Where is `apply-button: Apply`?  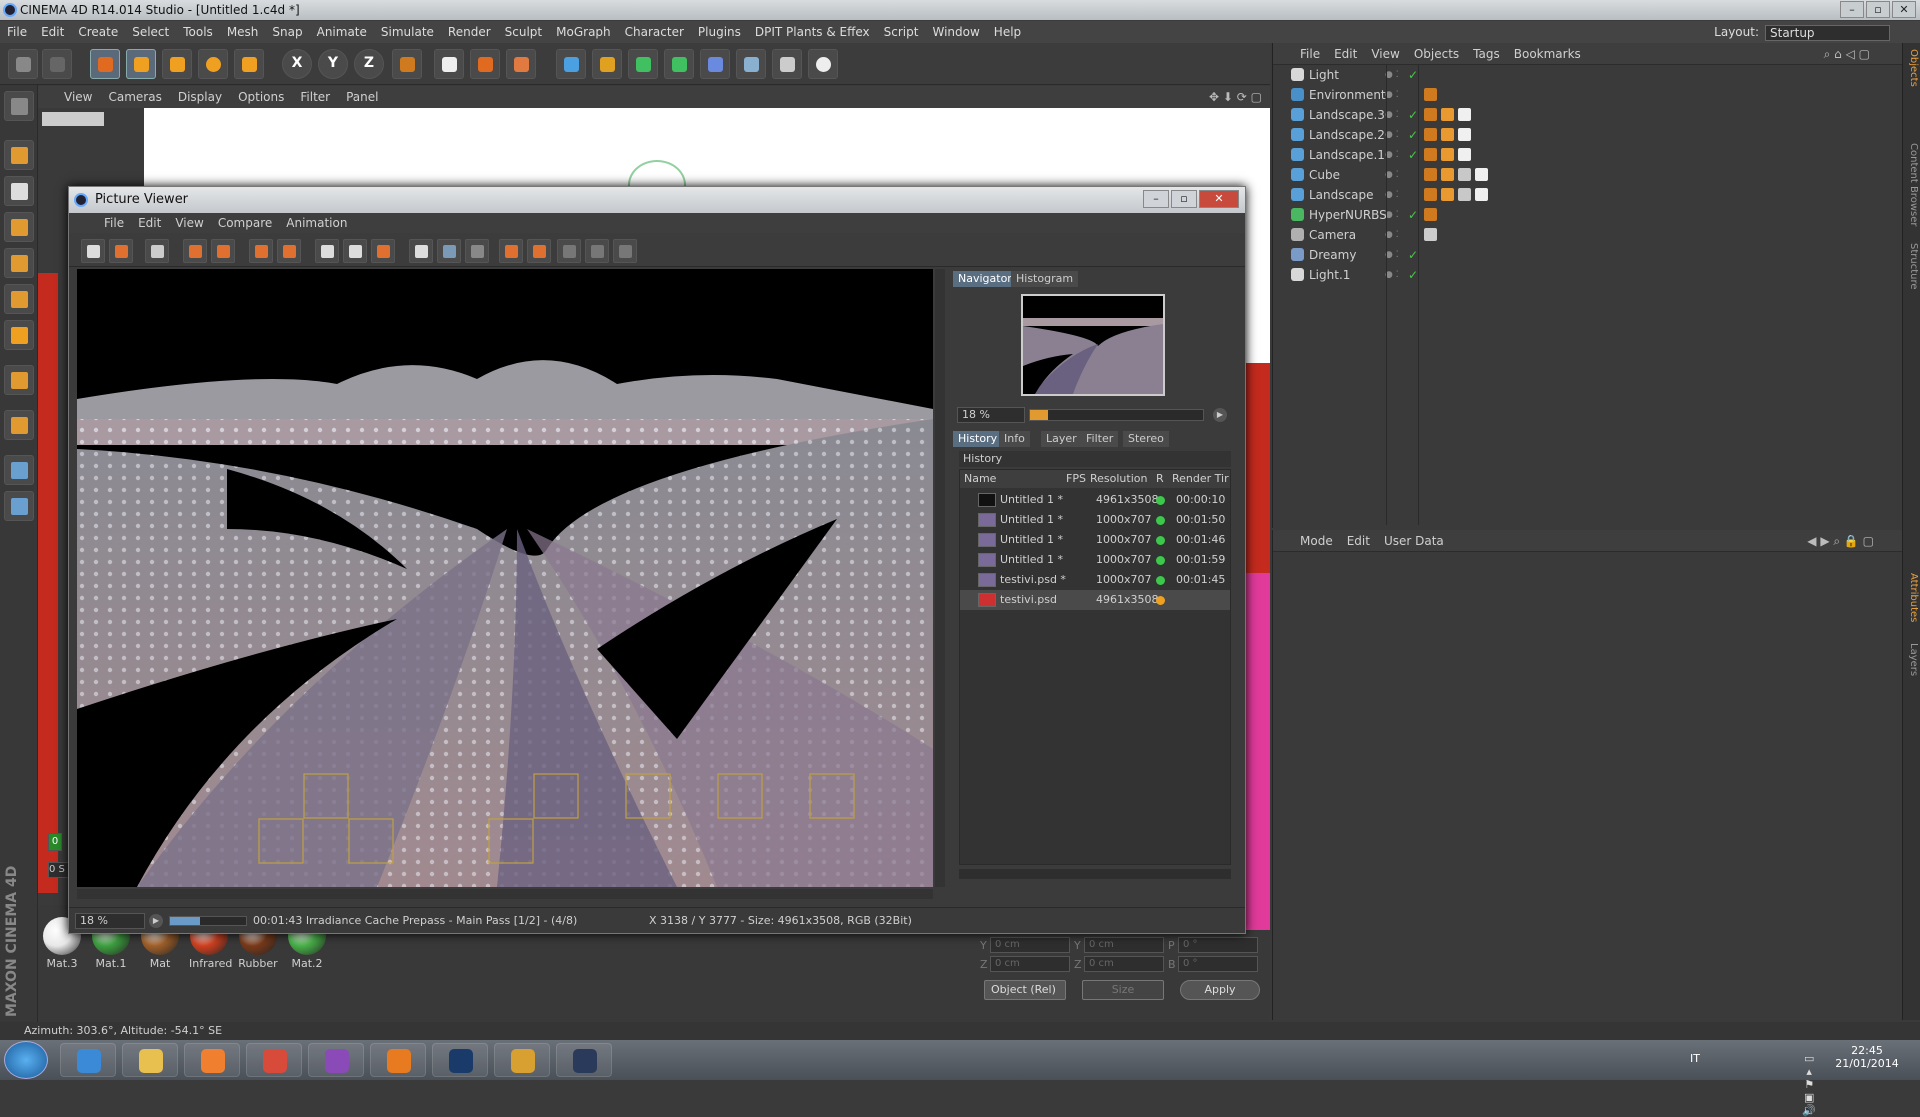
apply-button: Apply is located at coordinates (1220, 990).